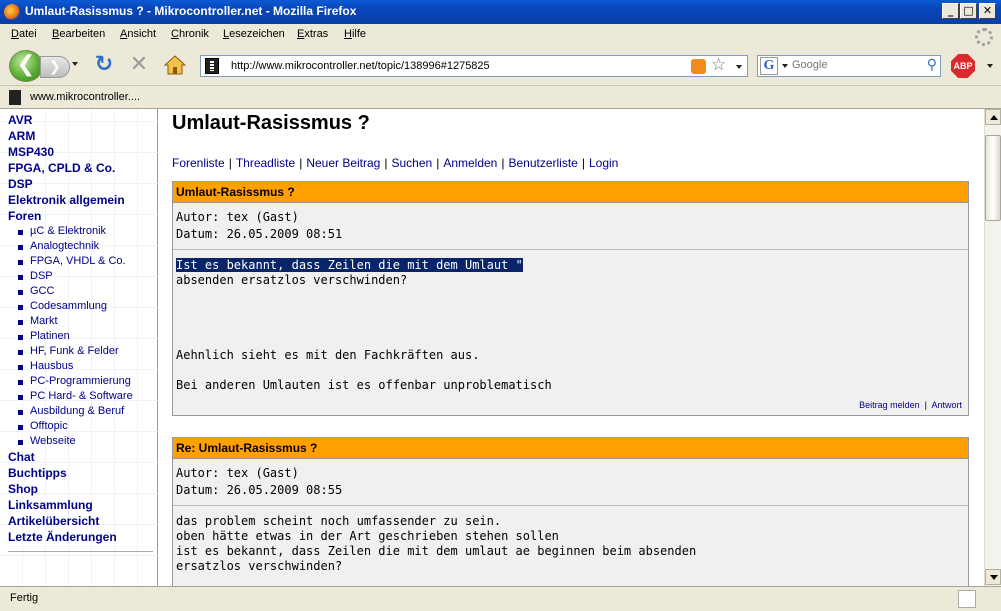  What do you see at coordinates (312, 34) in the screenshot?
I see `menu-extras: Extras` at bounding box center [312, 34].